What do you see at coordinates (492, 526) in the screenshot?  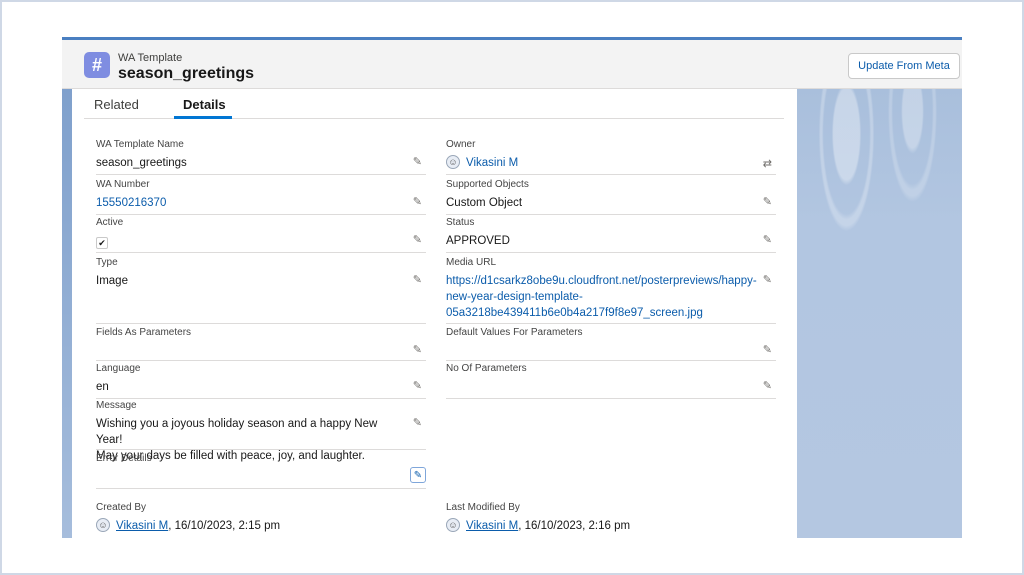 I see `modified-by-user-link: Vikasini M` at bounding box center [492, 526].